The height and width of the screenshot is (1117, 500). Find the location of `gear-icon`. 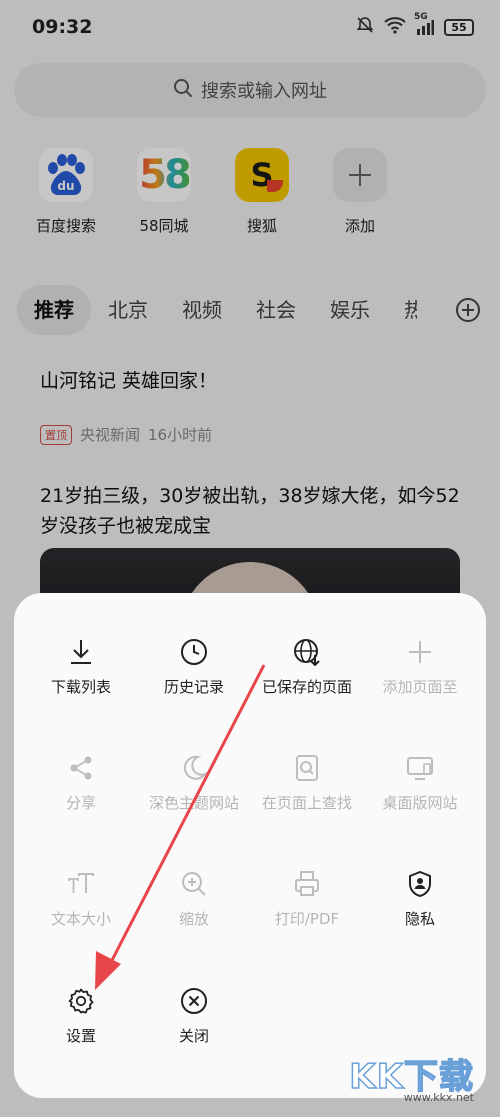

gear-icon is located at coordinates (81, 1001).